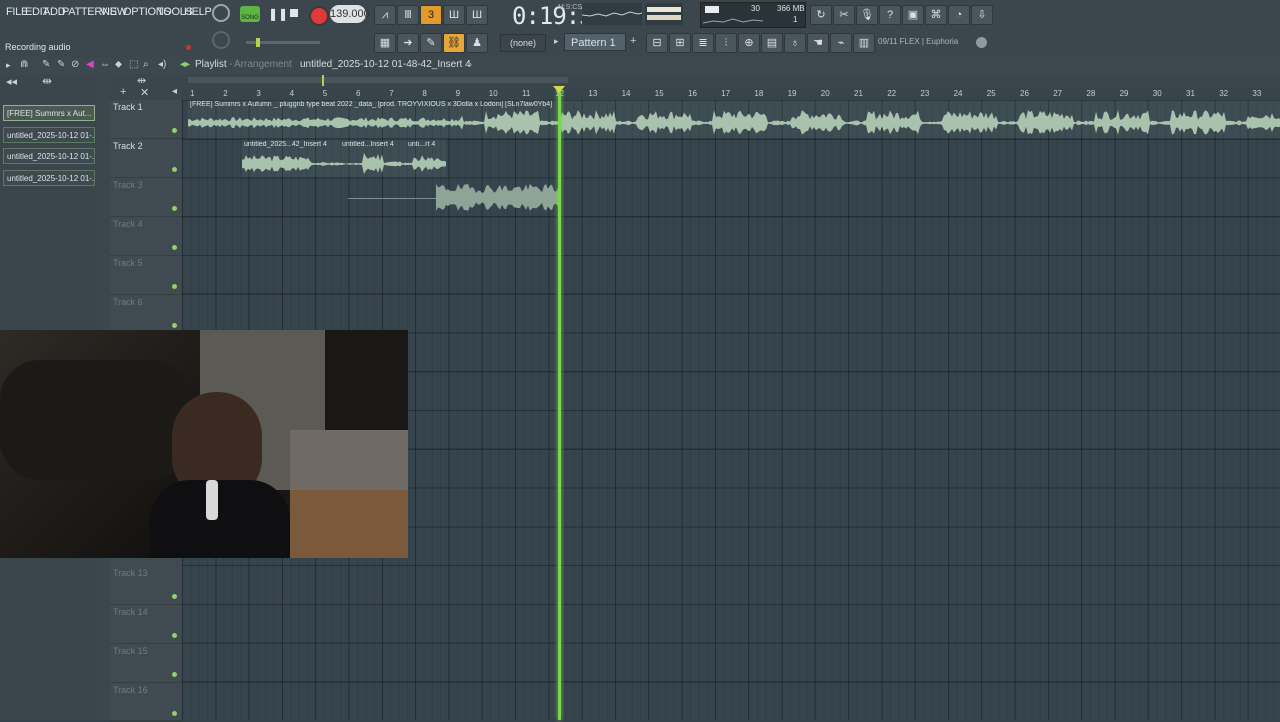  I want to click on ruler-bar-number: 9, so click(458, 93).